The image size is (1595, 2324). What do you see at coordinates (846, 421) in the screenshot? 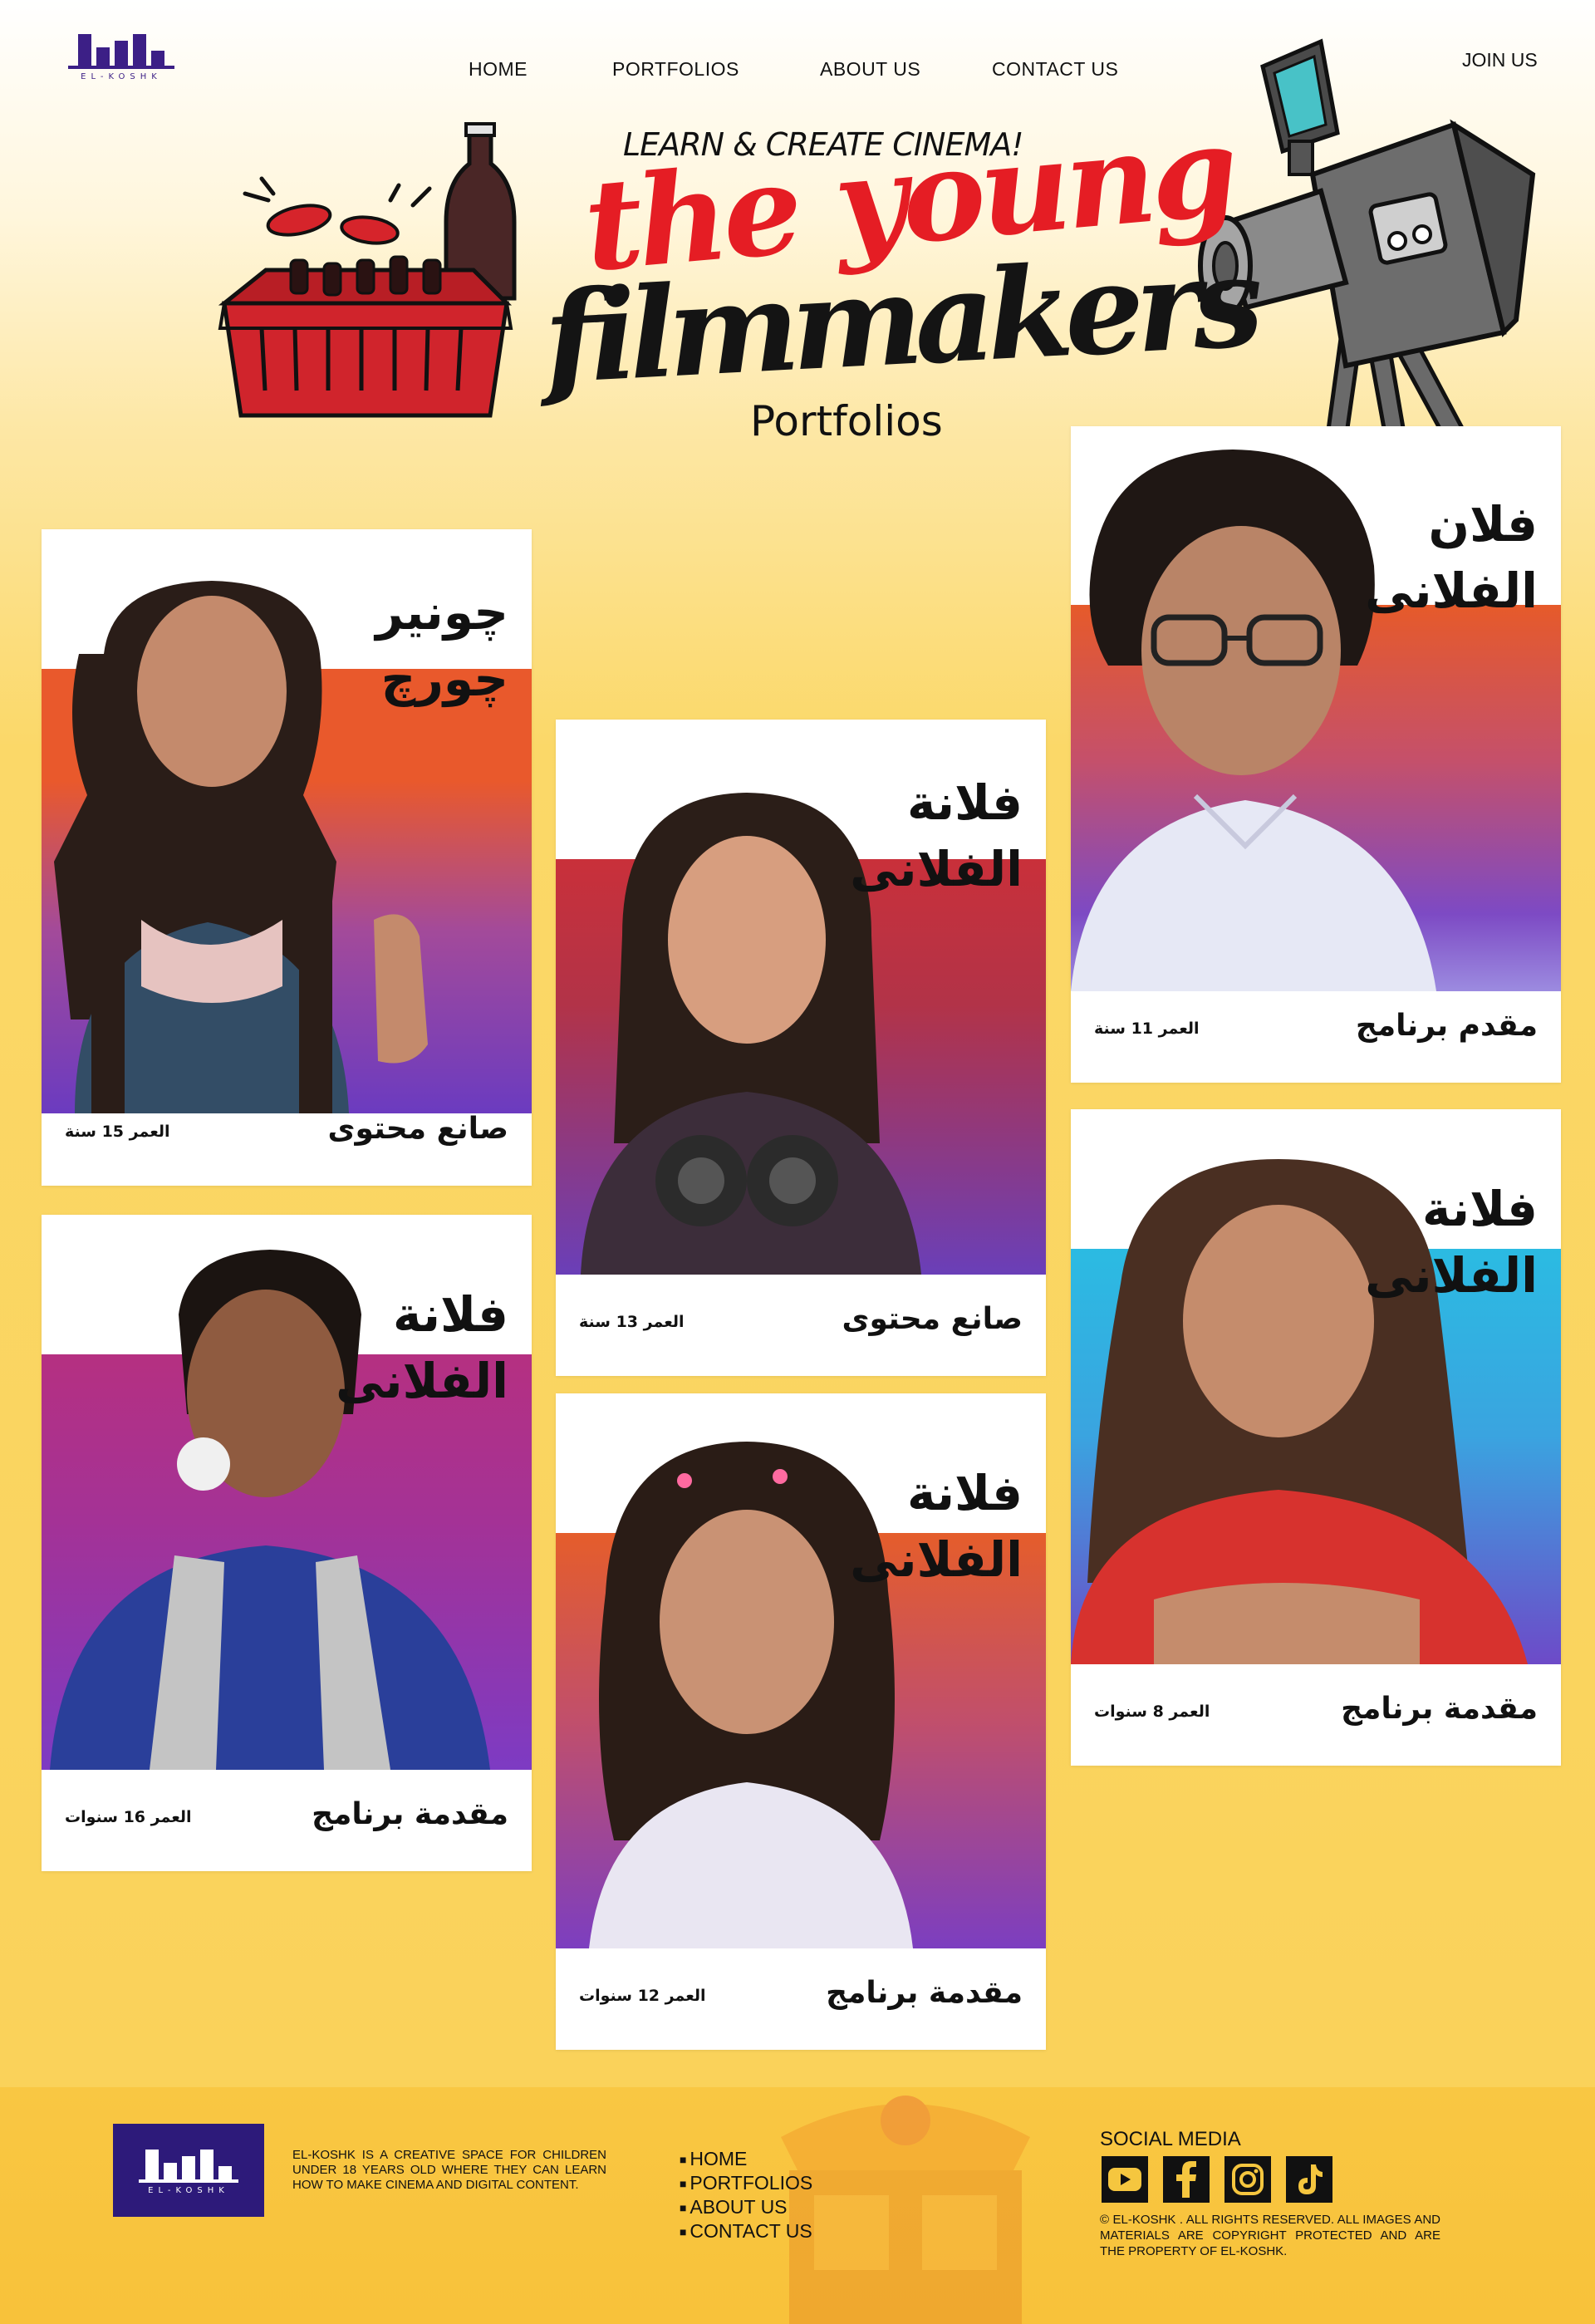
I see `hero-subtitle: Portfolios` at bounding box center [846, 421].